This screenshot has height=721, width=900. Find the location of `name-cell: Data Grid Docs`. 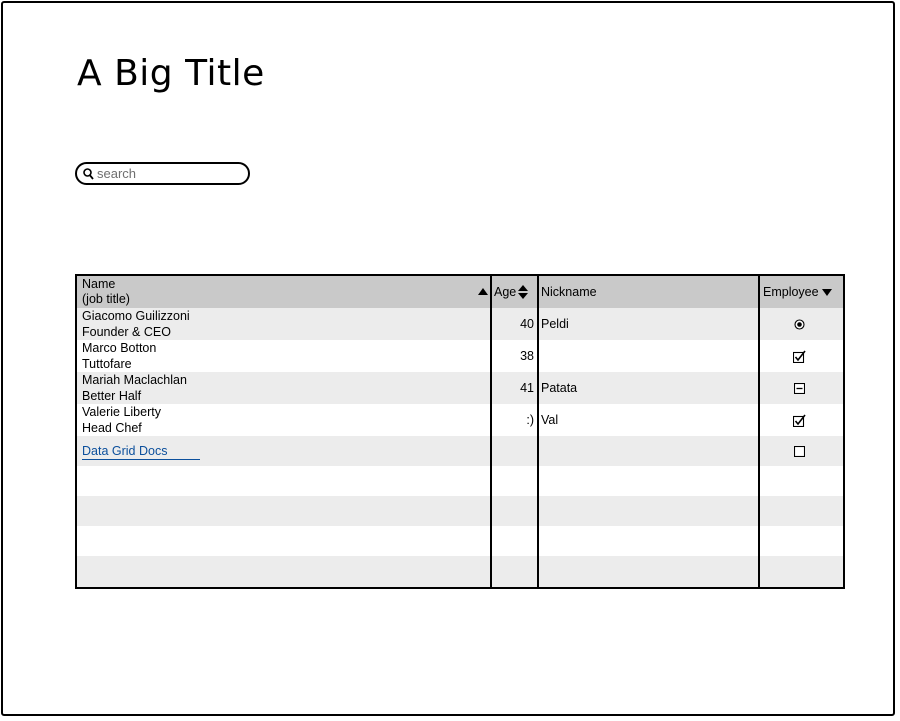

name-cell: Data Grid Docs is located at coordinates (283, 451).